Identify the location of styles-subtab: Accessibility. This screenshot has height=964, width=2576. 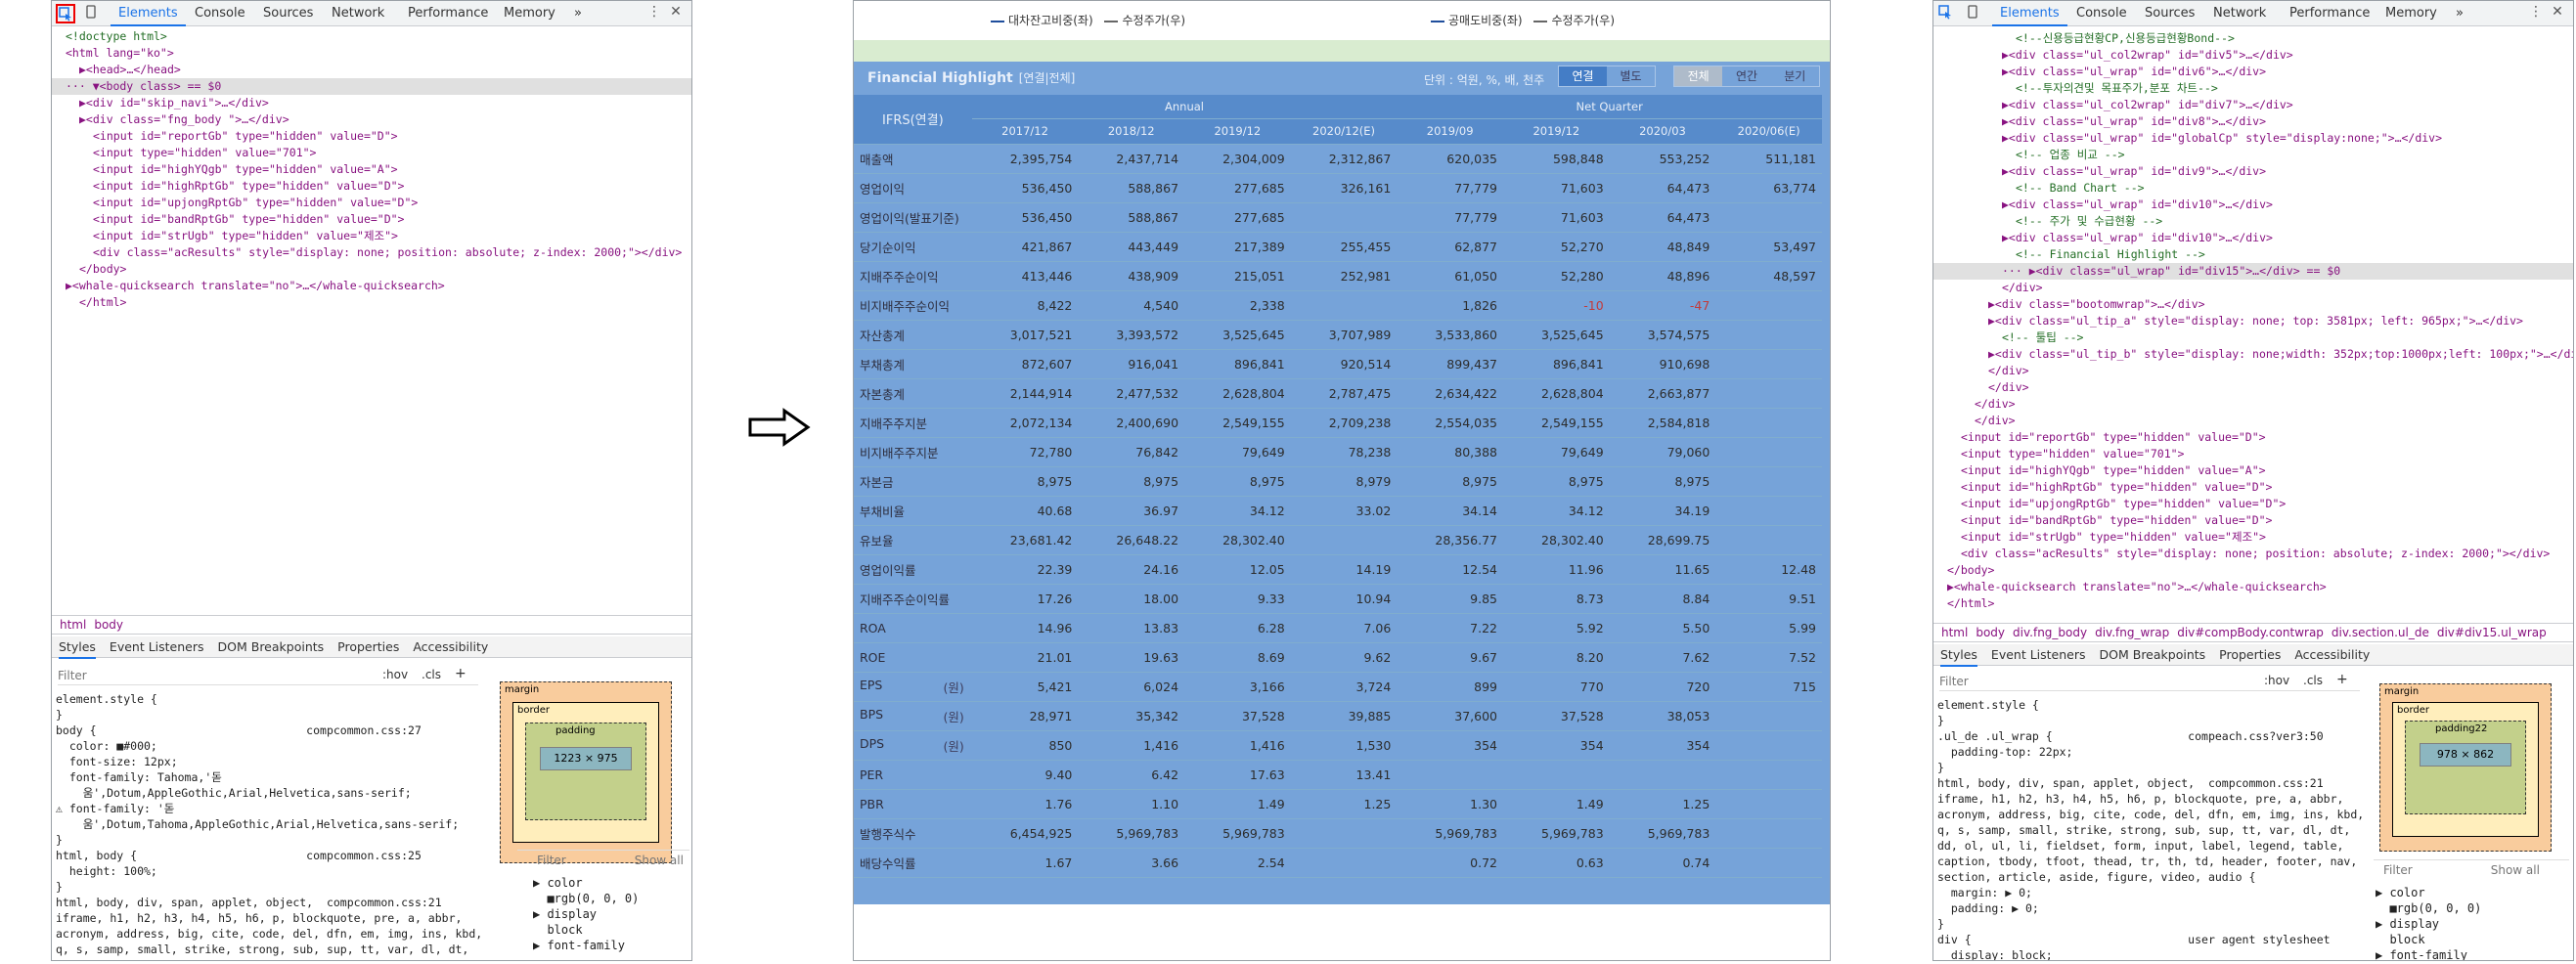
(2332, 654).